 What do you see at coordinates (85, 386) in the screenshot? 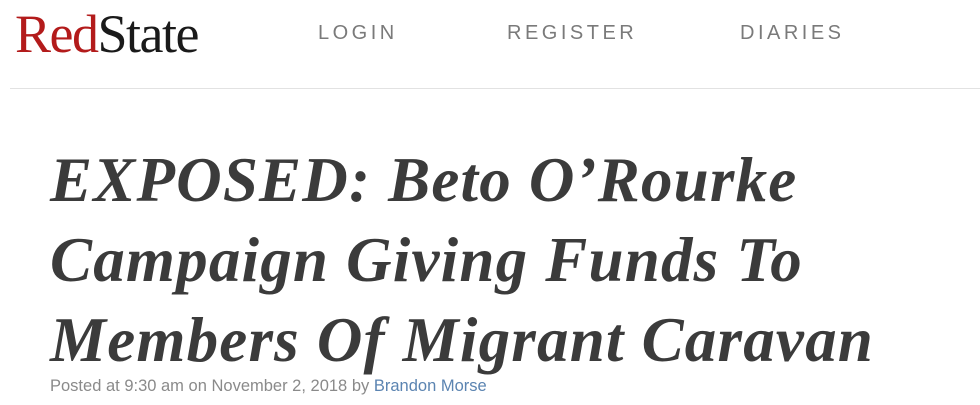
I see `byline-posted-label: Posted at` at bounding box center [85, 386].